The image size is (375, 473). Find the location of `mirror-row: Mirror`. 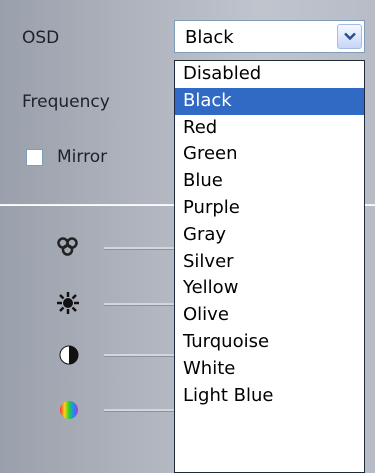

mirror-row: Mirror is located at coordinates (66, 157).